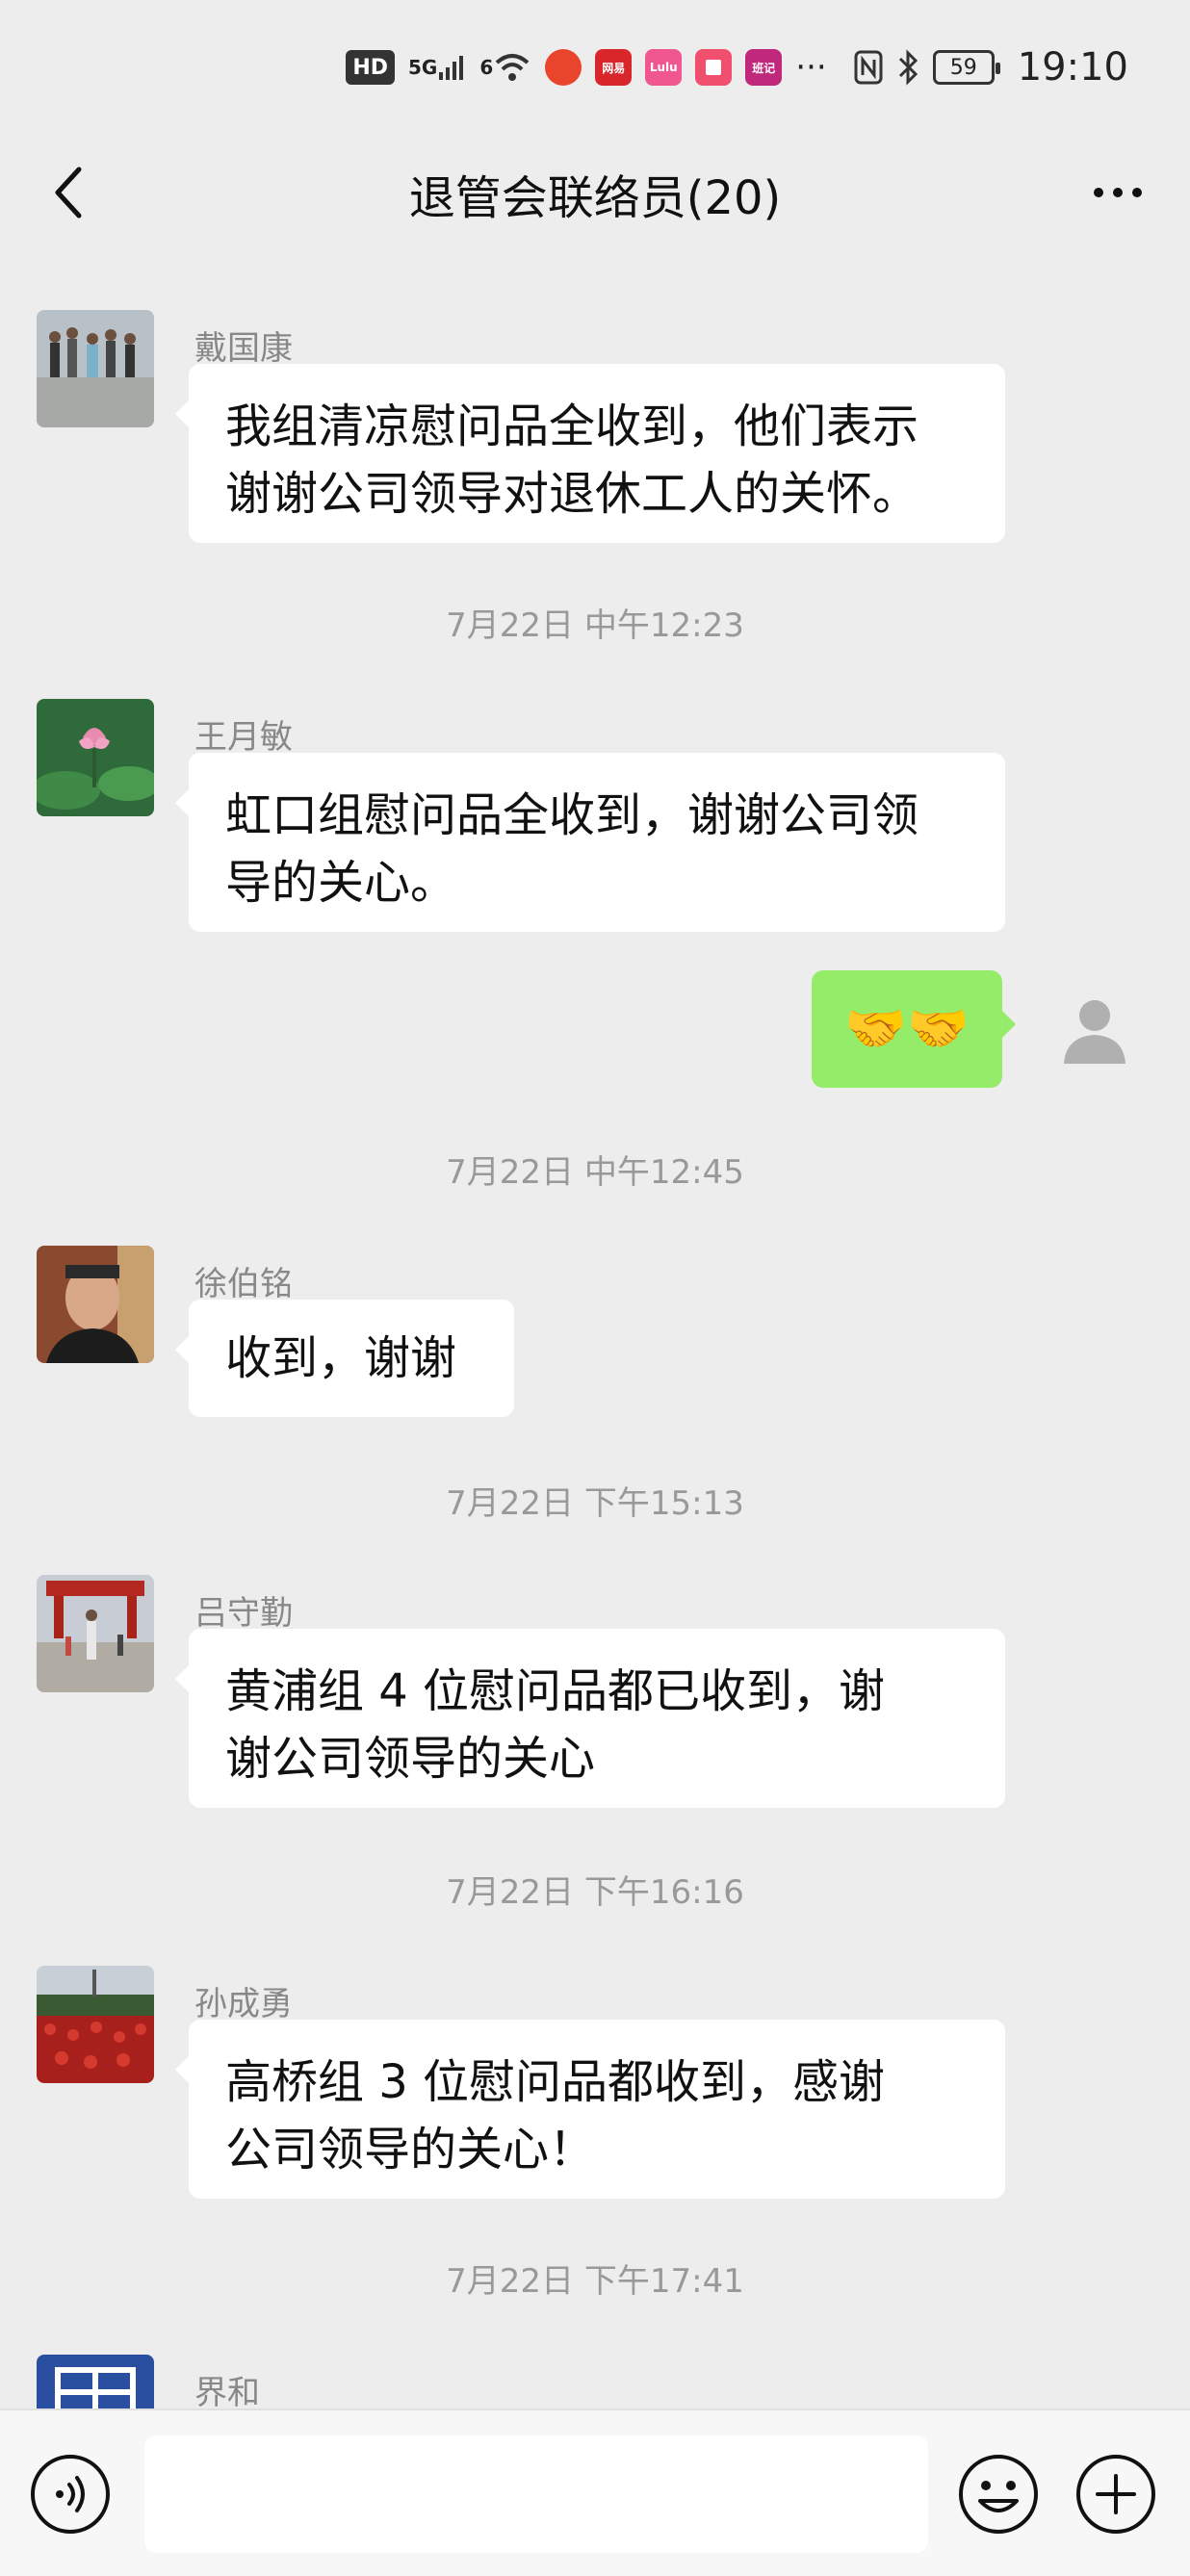  Describe the element at coordinates (505, 67) in the screenshot. I see `wifi-icon: 6` at that location.